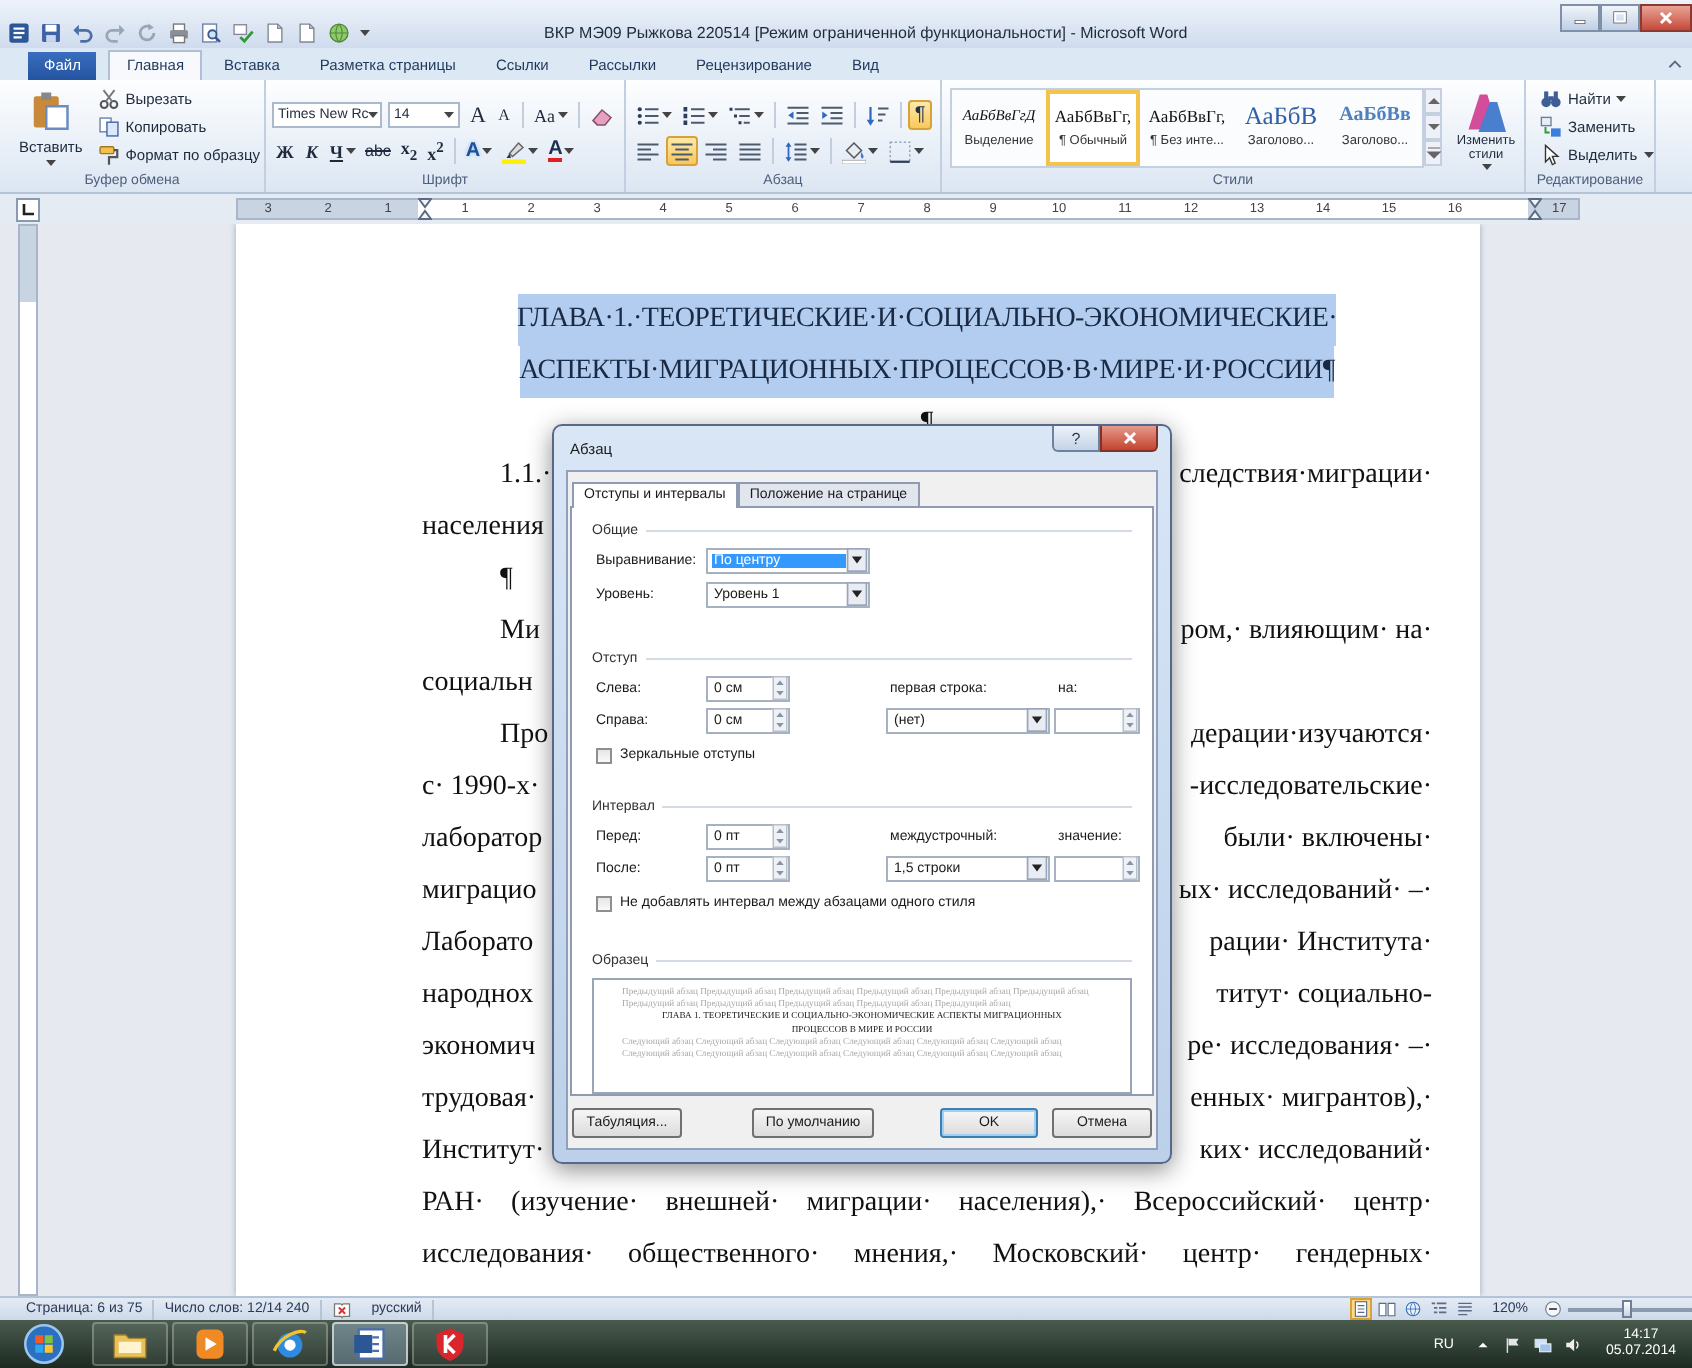 This screenshot has width=1692, height=1368. I want to click on highlight-button, so click(520, 151).